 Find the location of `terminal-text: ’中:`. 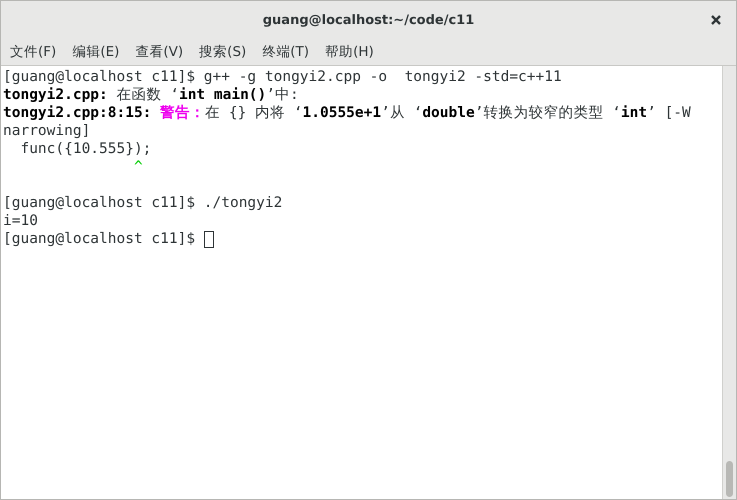

terminal-text: ’中: is located at coordinates (282, 95).